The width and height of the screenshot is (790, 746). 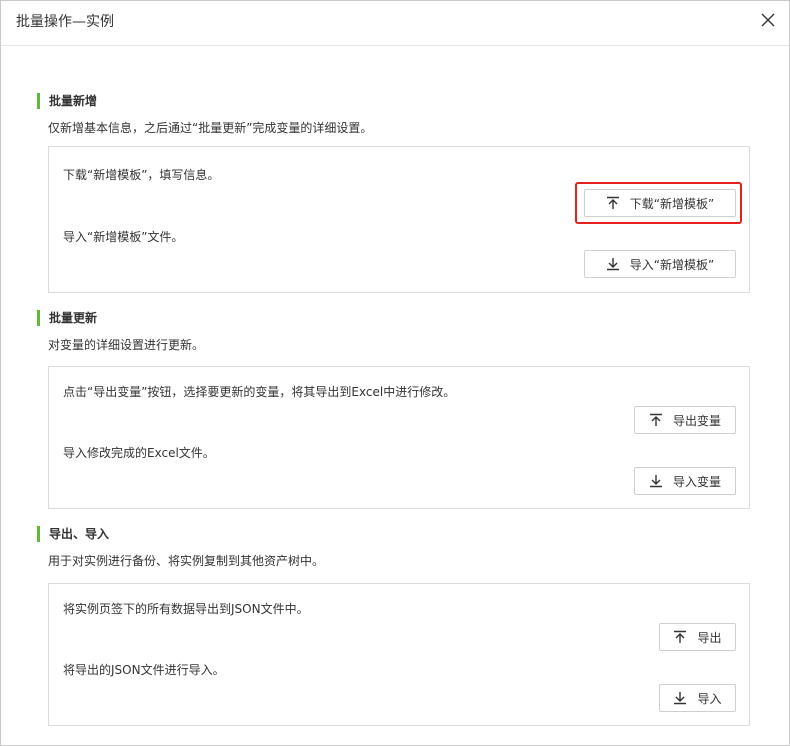 What do you see at coordinates (126, 345) in the screenshot?
I see `section-desc-batch-update: 对变量的详细设置进行更新。` at bounding box center [126, 345].